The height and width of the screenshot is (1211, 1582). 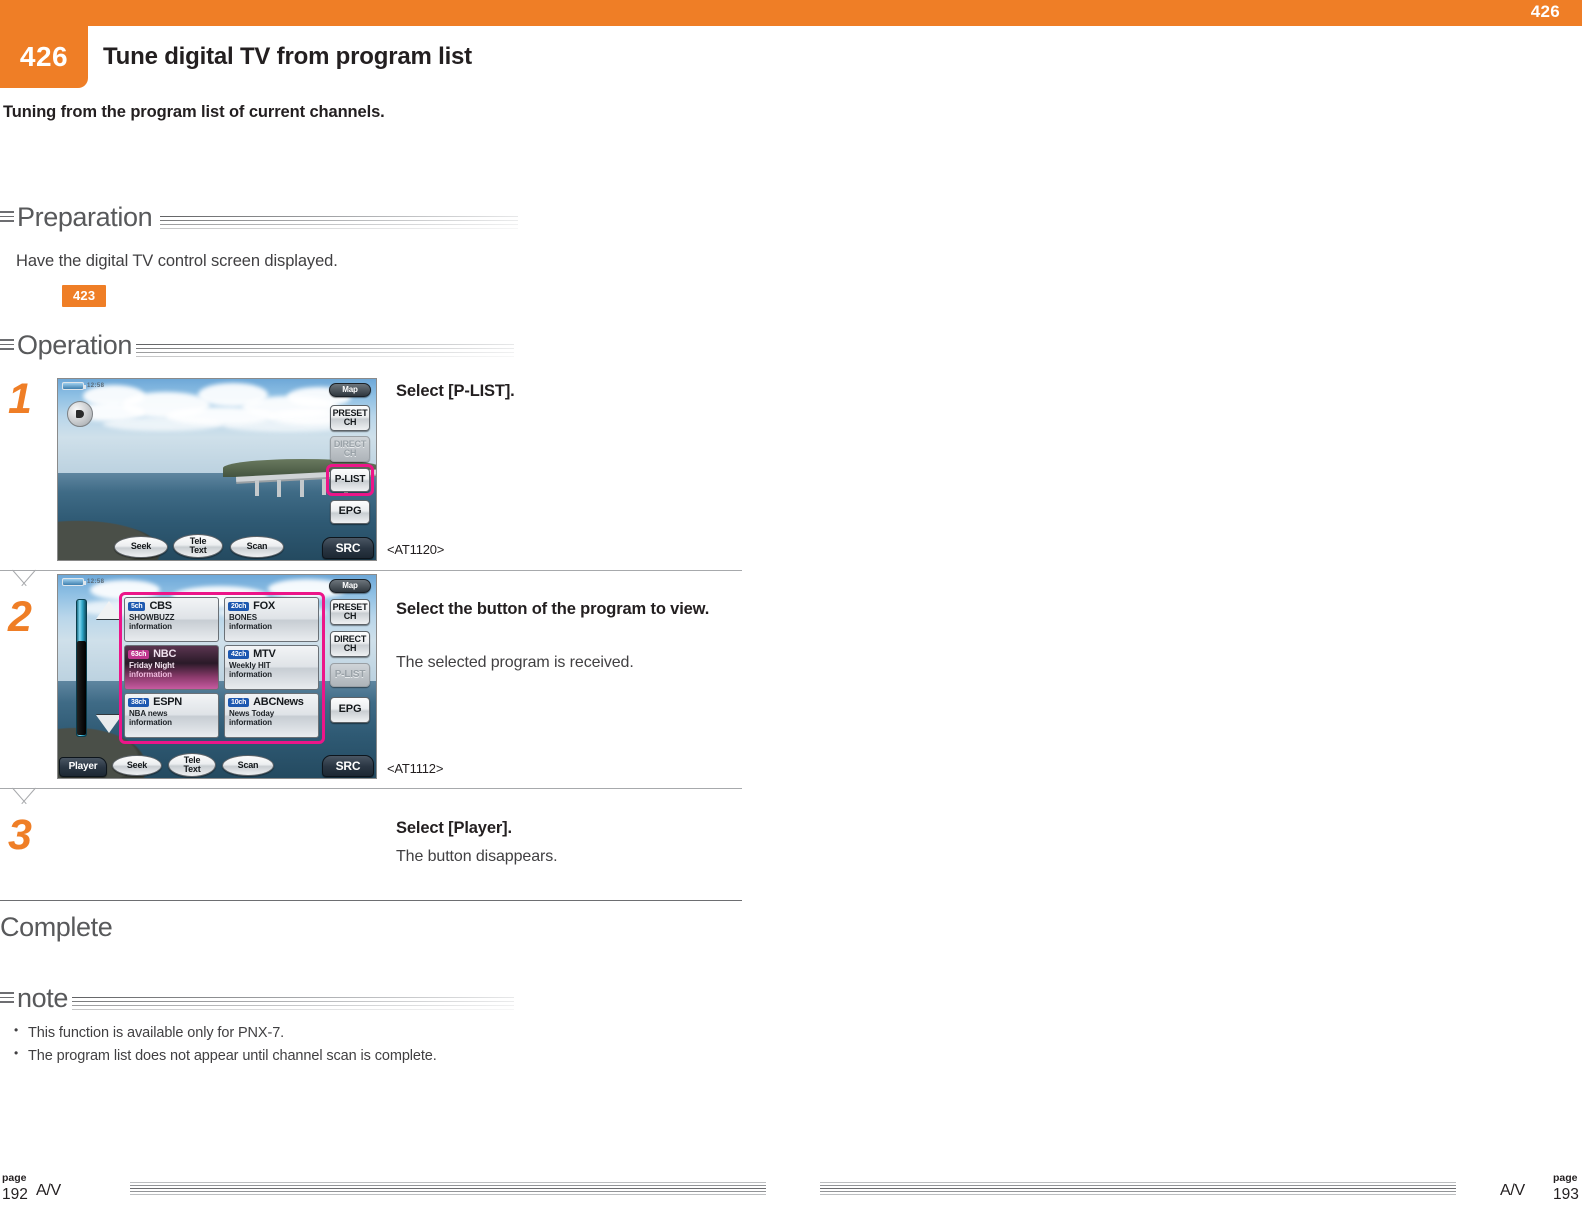 What do you see at coordinates (42, 998) in the screenshot?
I see `note-label: note` at bounding box center [42, 998].